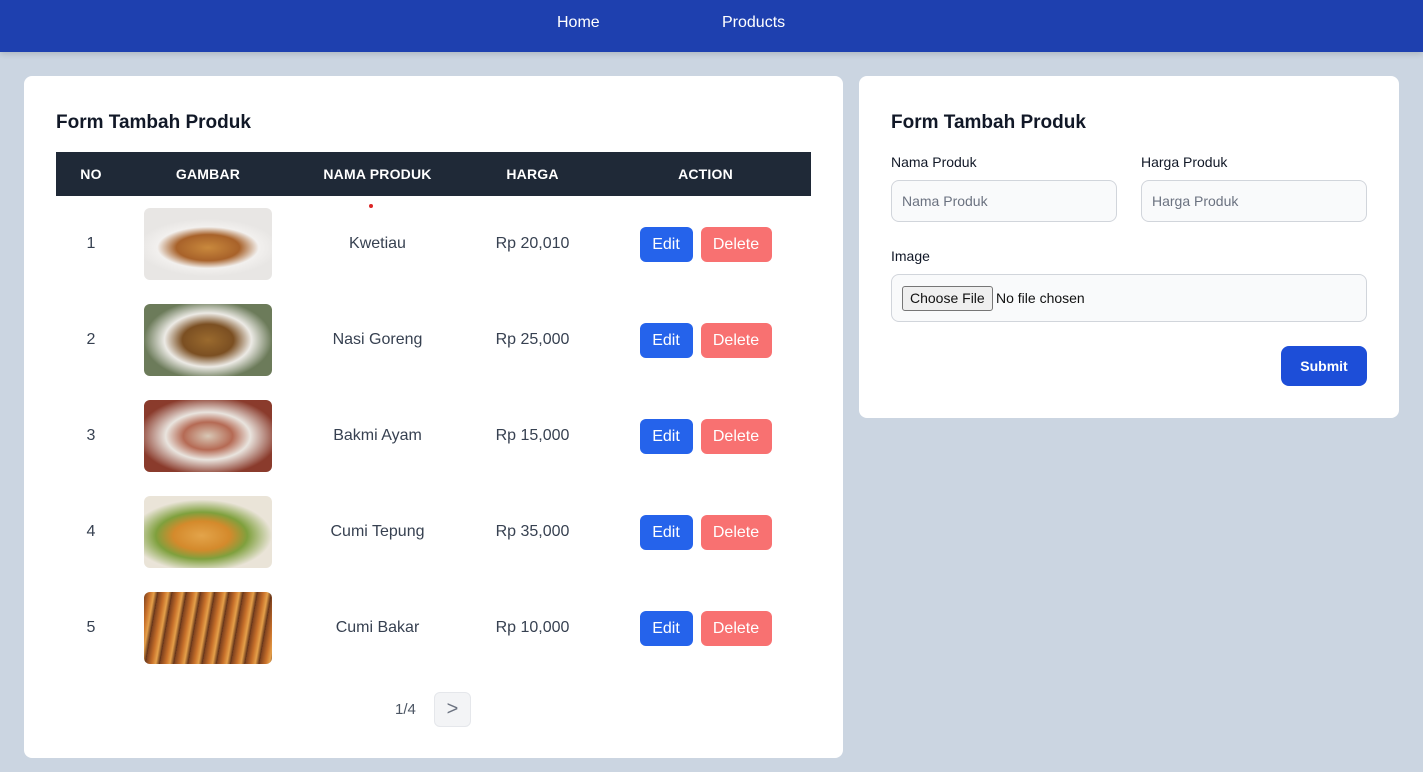 This screenshot has height=772, width=1423. What do you see at coordinates (1040, 298) in the screenshot?
I see `file-status-text: No file chosen` at bounding box center [1040, 298].